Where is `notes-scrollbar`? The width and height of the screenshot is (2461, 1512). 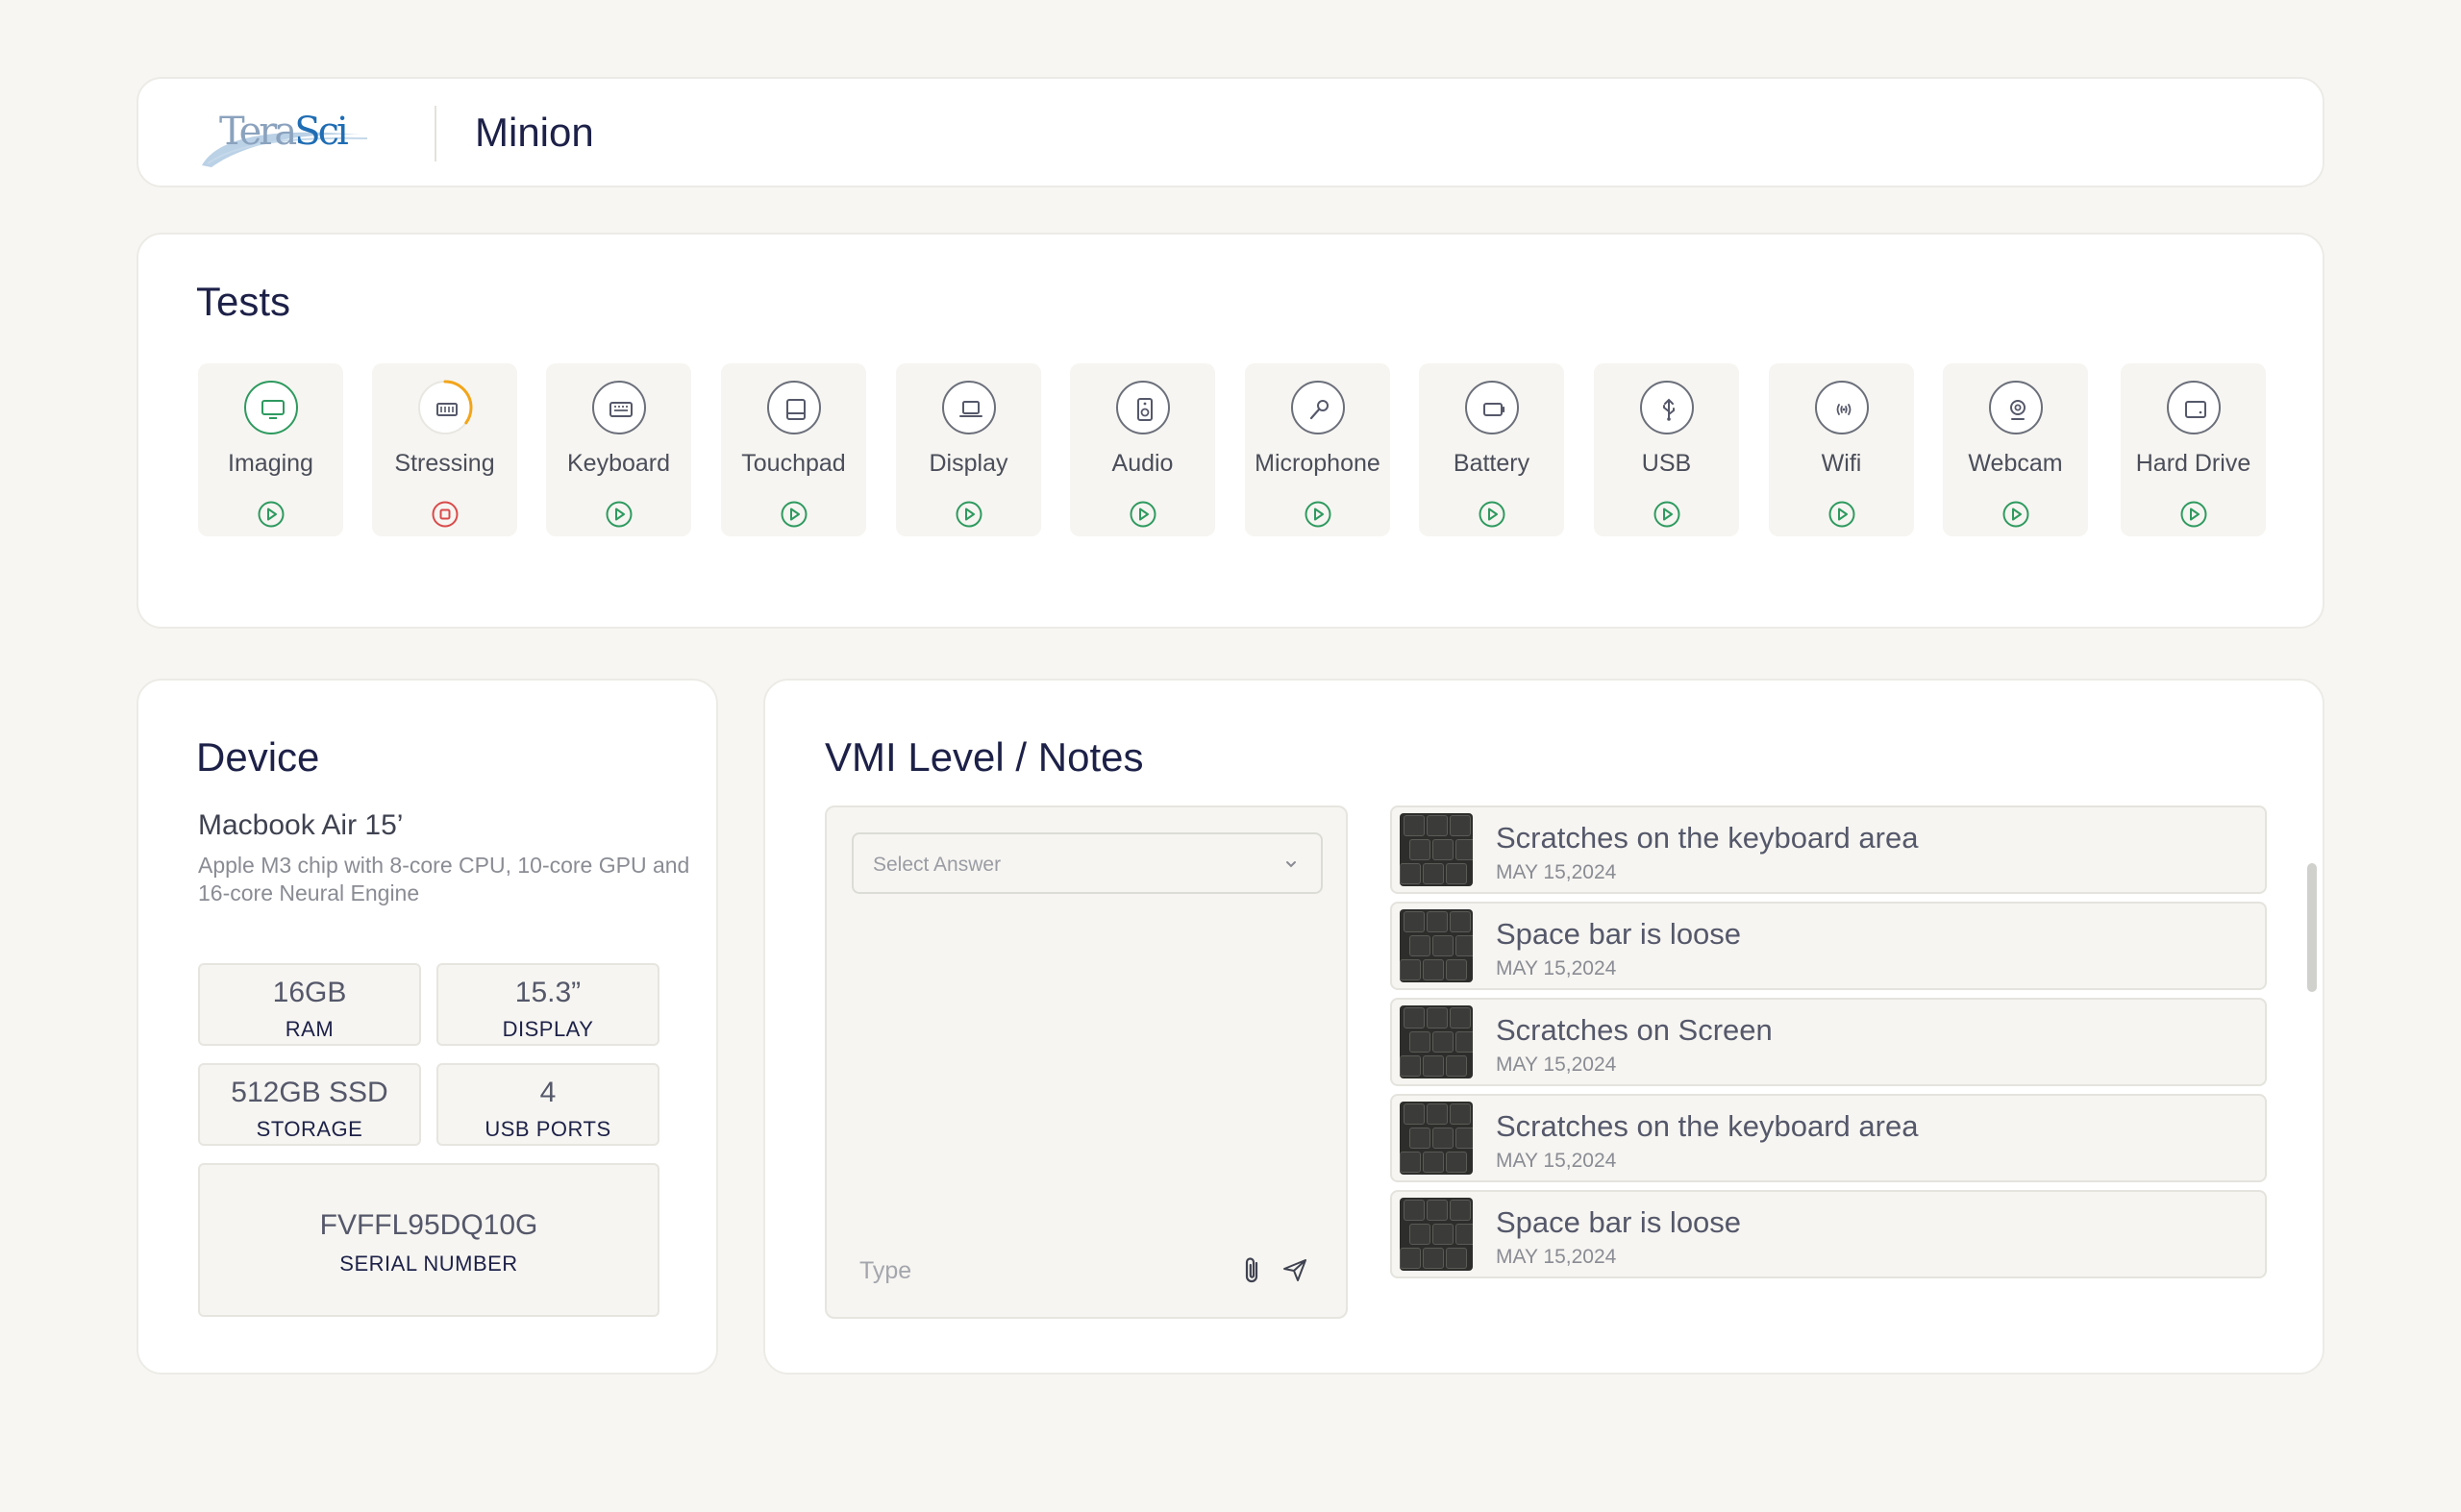
notes-scrollbar is located at coordinates (2312, 927).